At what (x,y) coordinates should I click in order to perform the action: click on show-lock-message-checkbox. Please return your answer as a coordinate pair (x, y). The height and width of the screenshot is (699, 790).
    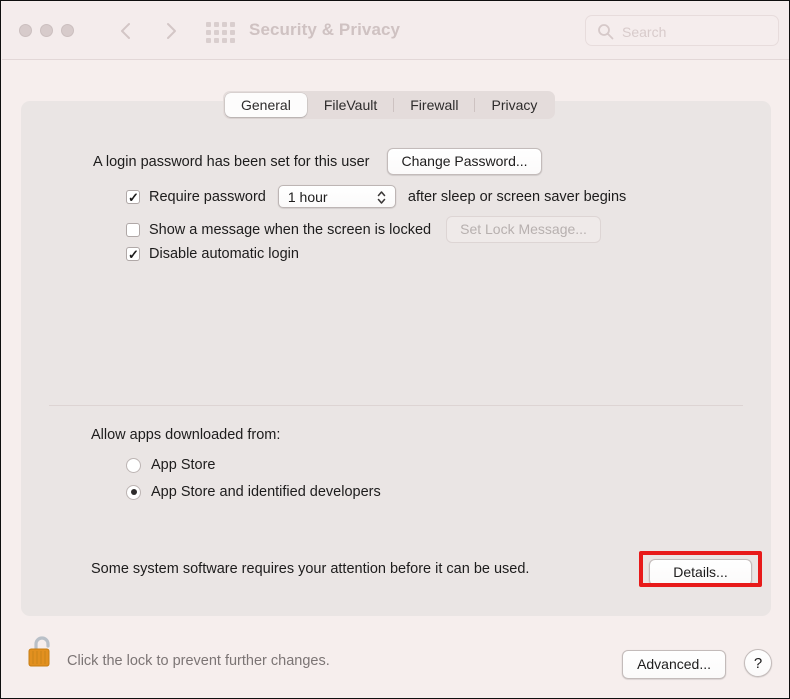
    Looking at the image, I should click on (133, 229).